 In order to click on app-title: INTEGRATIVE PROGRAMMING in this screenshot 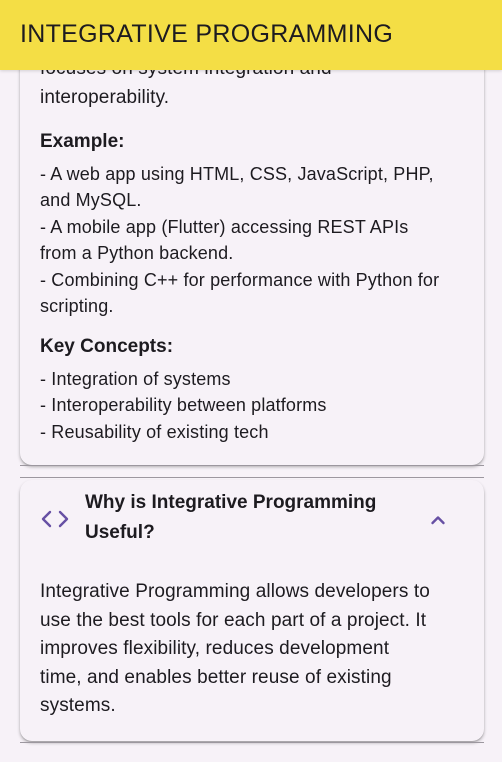, I will do `click(207, 34)`.